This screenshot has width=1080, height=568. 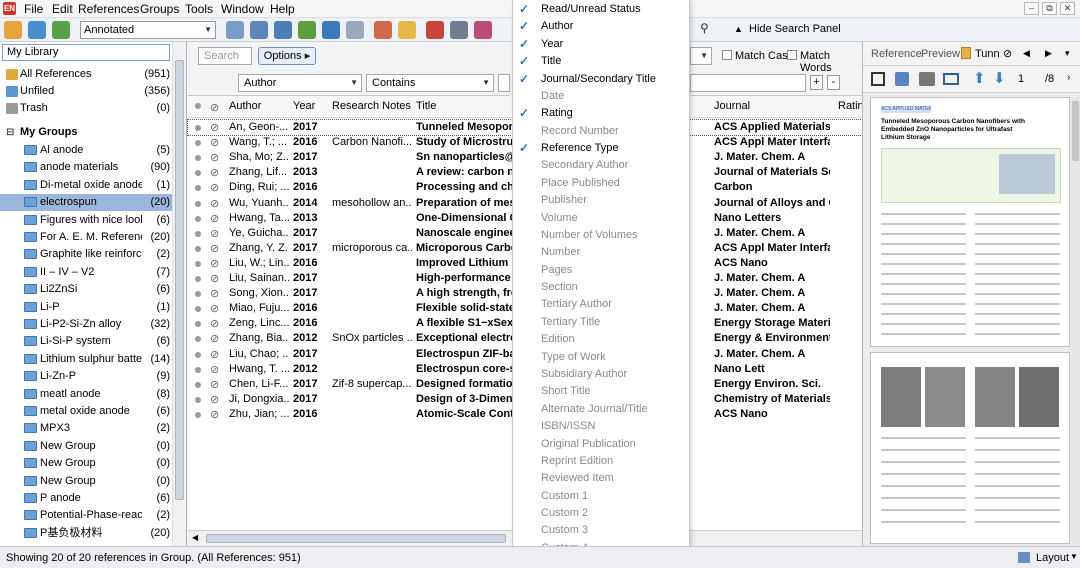 What do you see at coordinates (999, 78) in the screenshot?
I see `page-down-icon: ⬇` at bounding box center [999, 78].